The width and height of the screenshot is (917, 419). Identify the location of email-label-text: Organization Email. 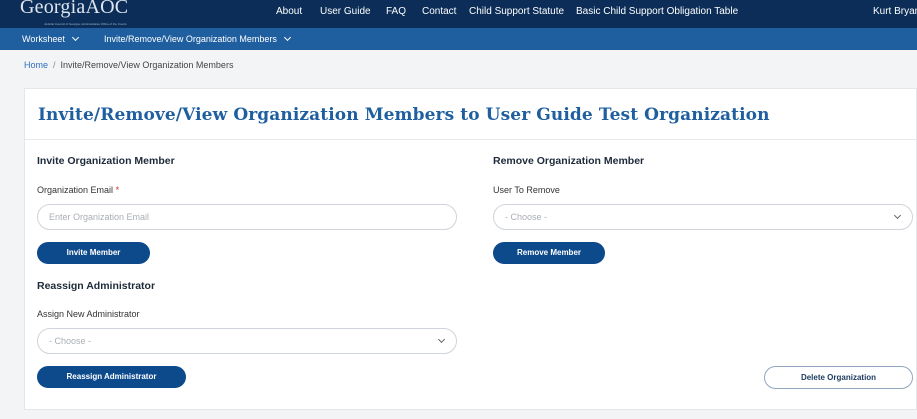
(75, 190).